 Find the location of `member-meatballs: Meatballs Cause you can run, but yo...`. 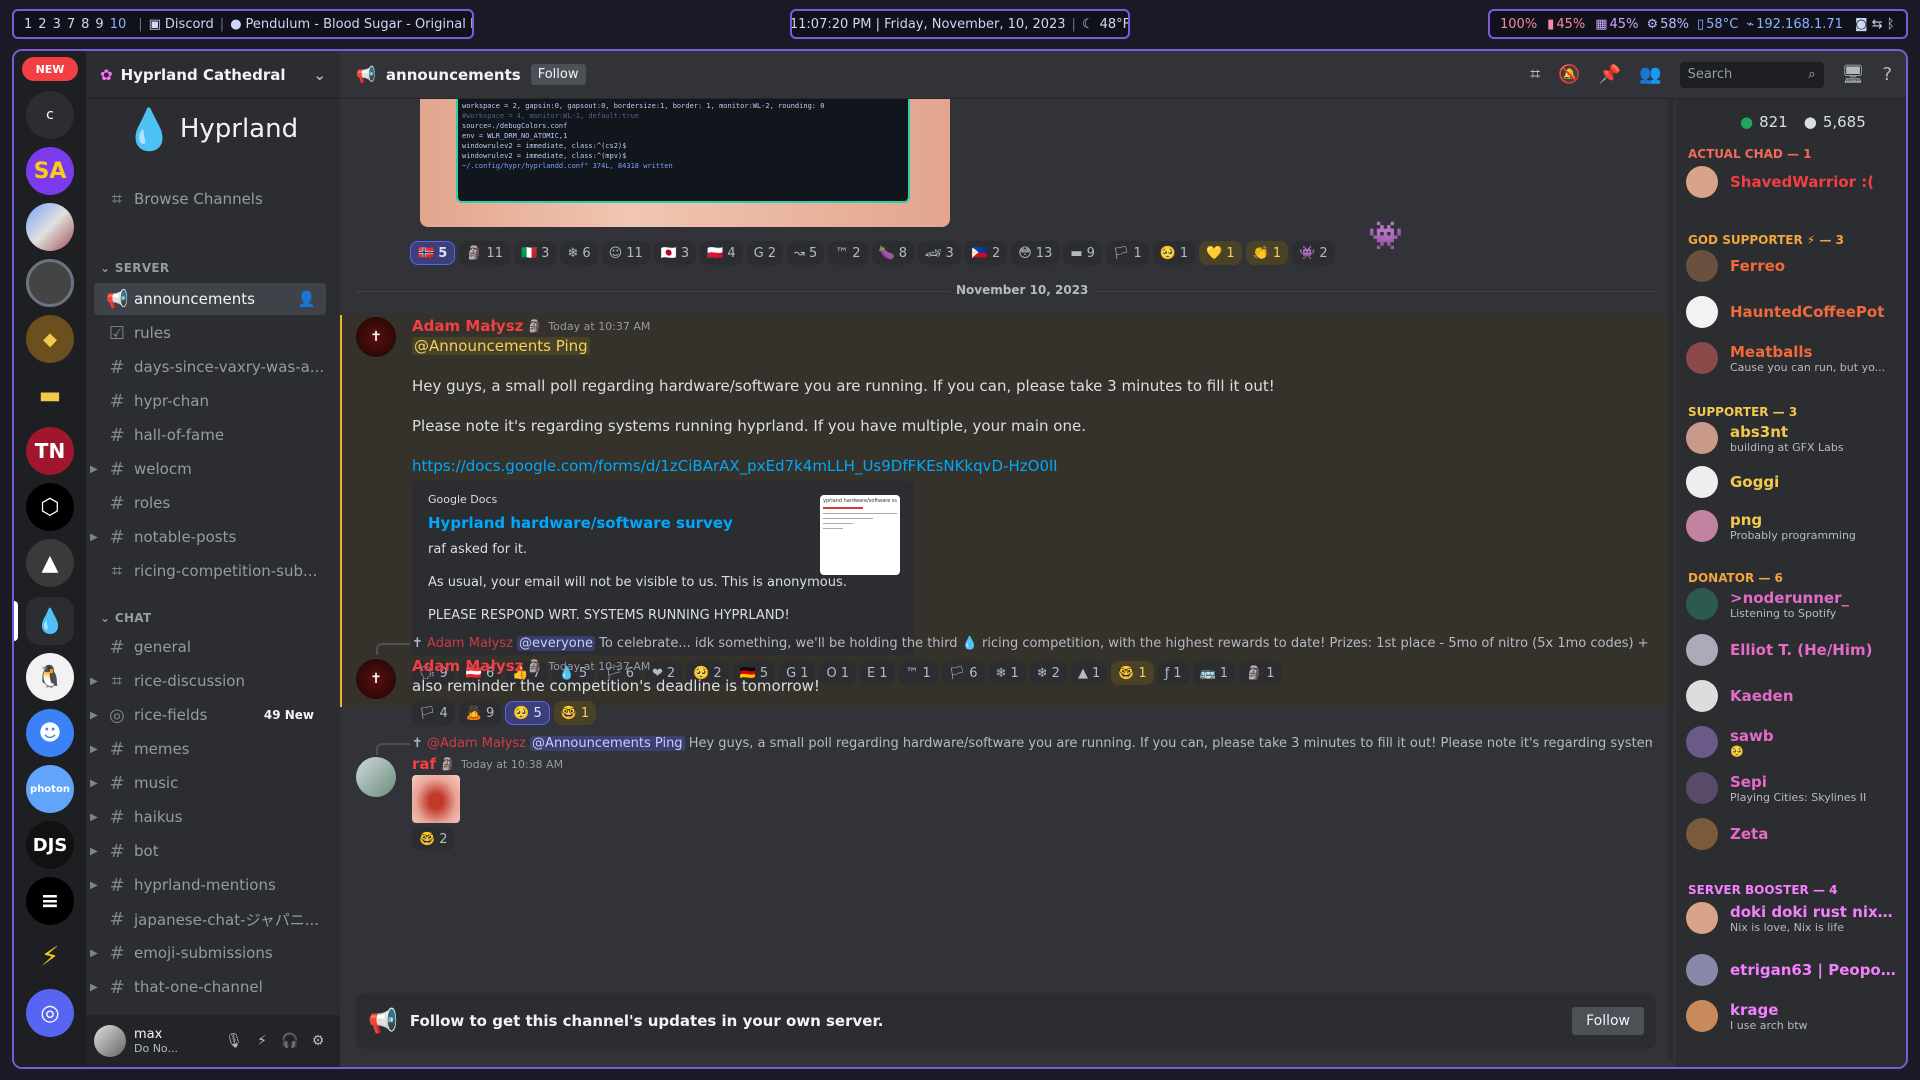

member-meatballs: Meatballs Cause you can run, but yo... is located at coordinates (1793, 358).